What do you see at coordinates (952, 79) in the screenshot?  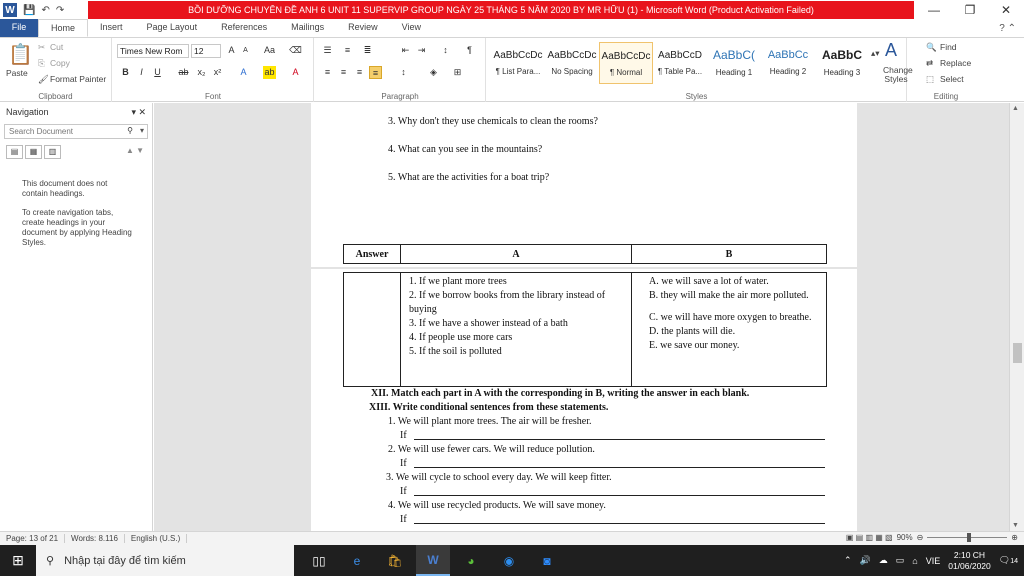 I see `select-button: Select` at bounding box center [952, 79].